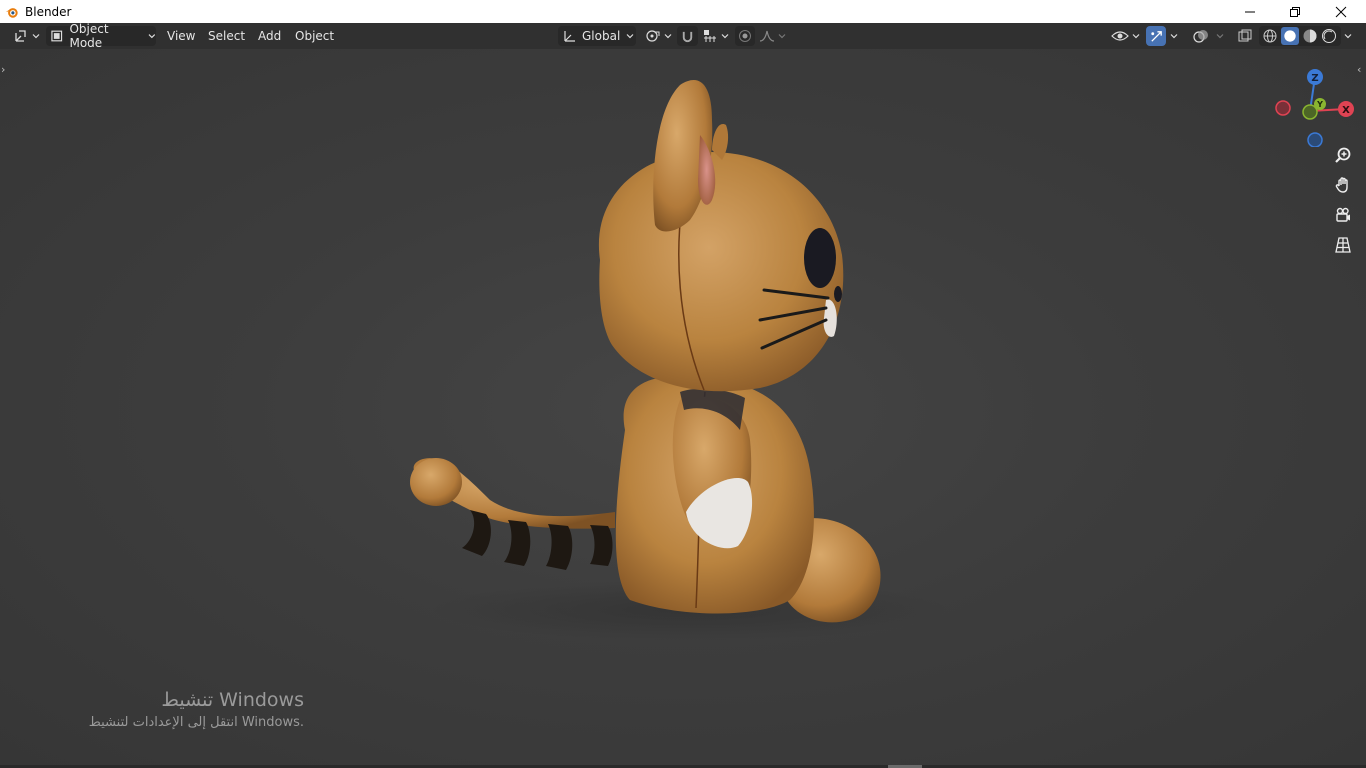 The image size is (1366, 768). What do you see at coordinates (314, 36) in the screenshot?
I see `menu-object: Object` at bounding box center [314, 36].